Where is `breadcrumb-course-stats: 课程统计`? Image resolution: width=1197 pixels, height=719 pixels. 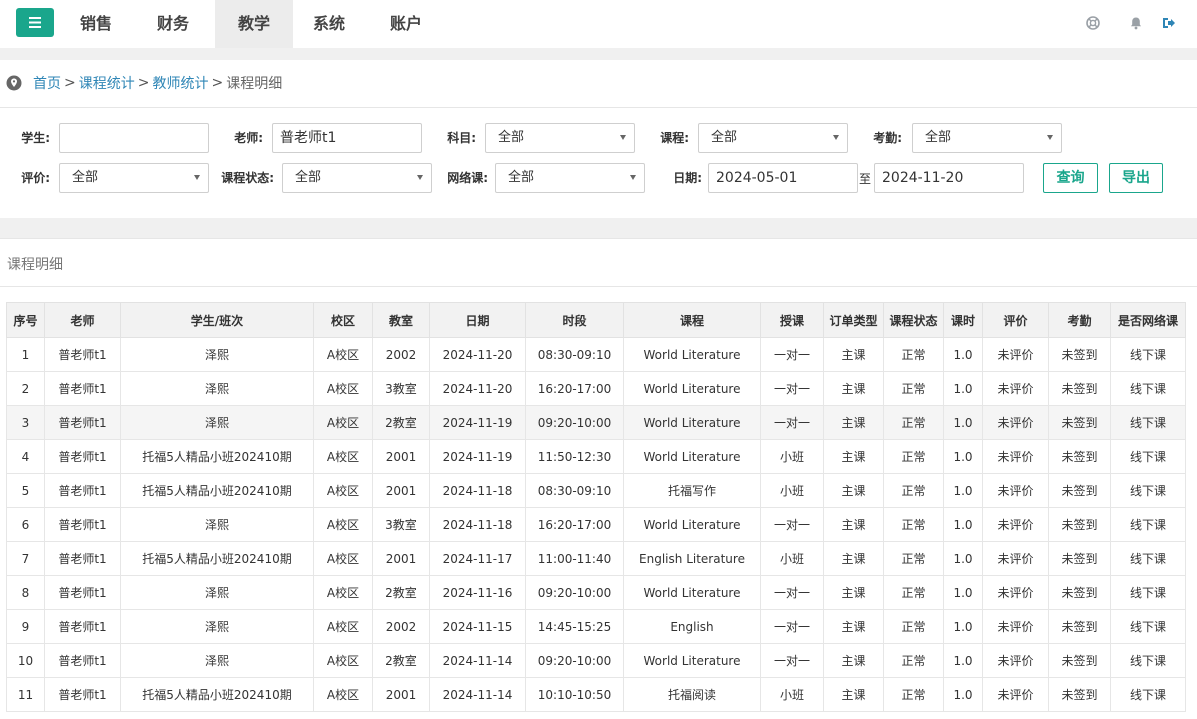 breadcrumb-course-stats: 课程统计 is located at coordinates (107, 83).